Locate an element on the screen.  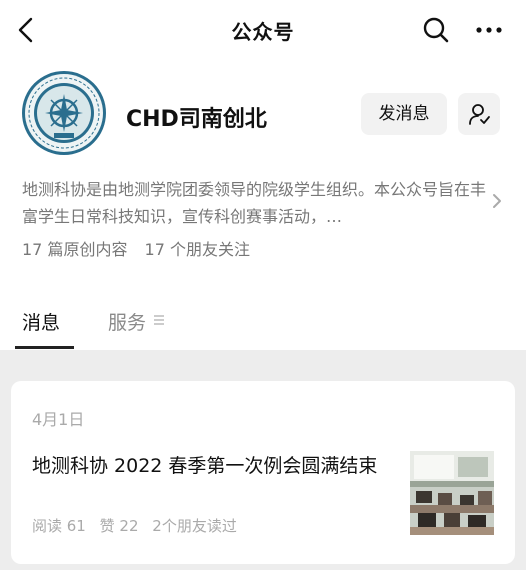
friends-read: 2个朋友读过 is located at coordinates (194, 526).